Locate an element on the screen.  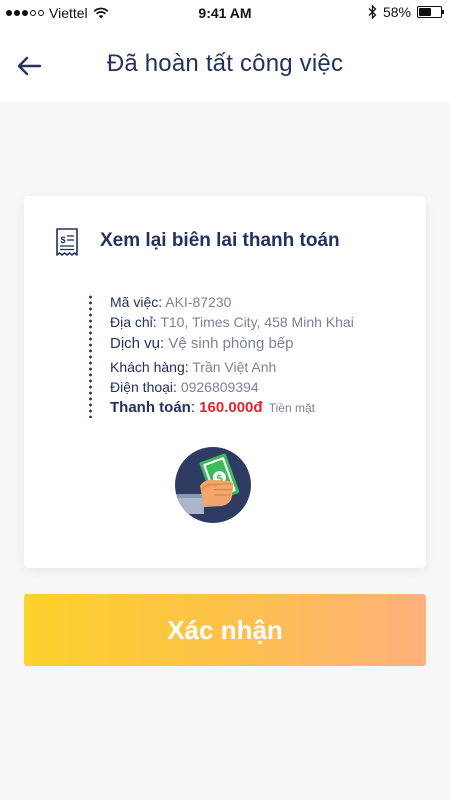
address-row: Địa chỉ: T10, Times City, 458 Minh Khai is located at coordinates (232, 322).